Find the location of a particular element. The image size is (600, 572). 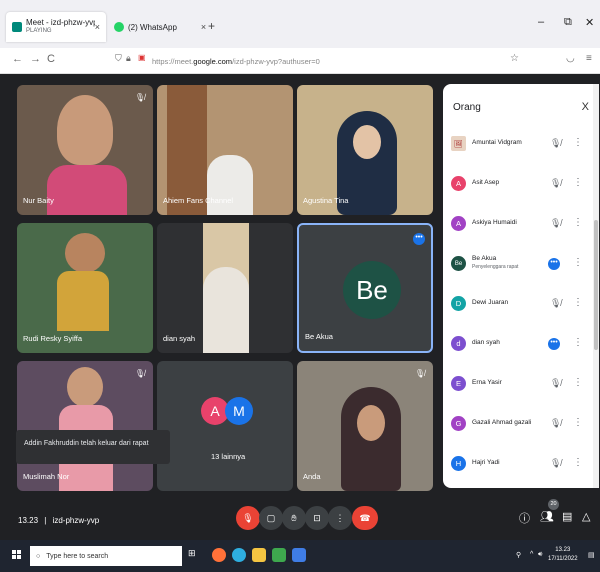

video-tile-ahiem: Ahiem Fans Channel is located at coordinates (225, 150).